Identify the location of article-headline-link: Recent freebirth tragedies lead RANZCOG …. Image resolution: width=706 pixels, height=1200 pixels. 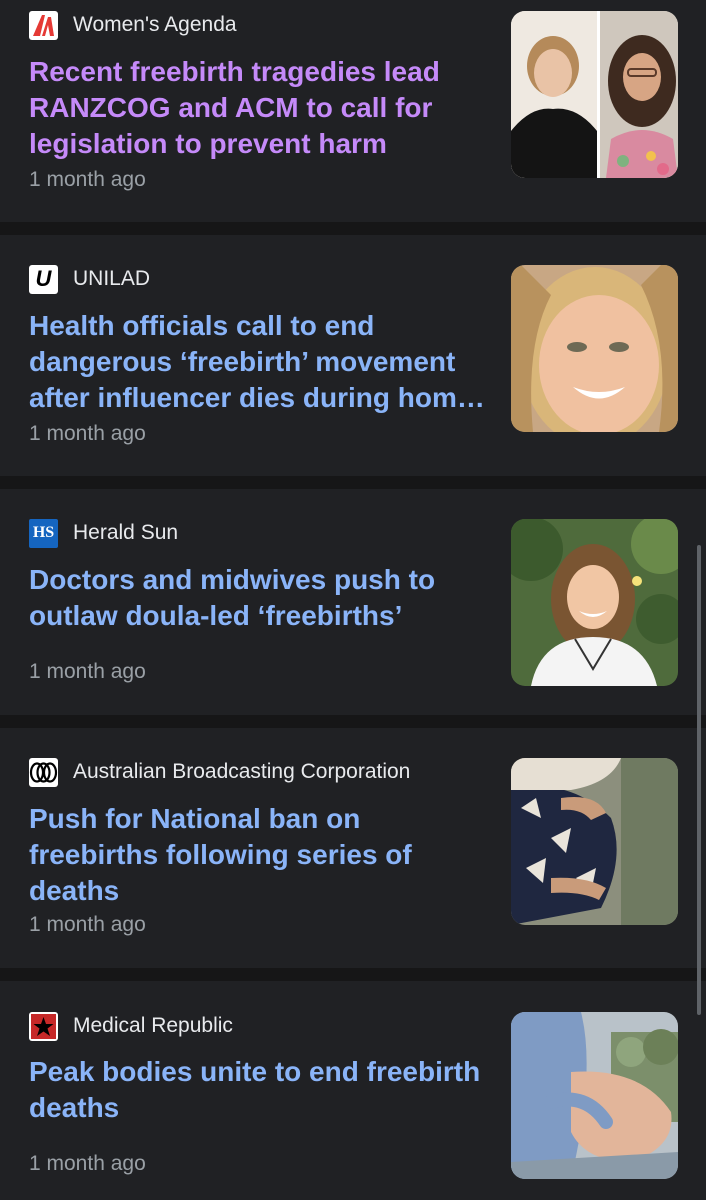
(259, 108).